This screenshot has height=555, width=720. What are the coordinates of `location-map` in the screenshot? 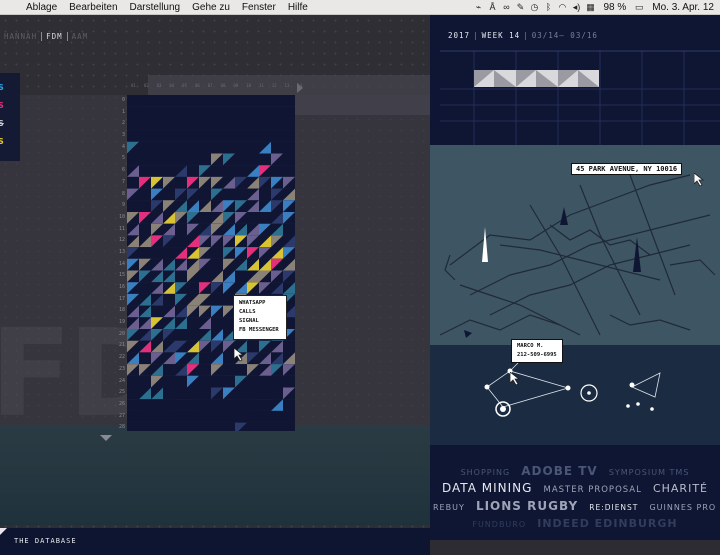 It's located at (575, 245).